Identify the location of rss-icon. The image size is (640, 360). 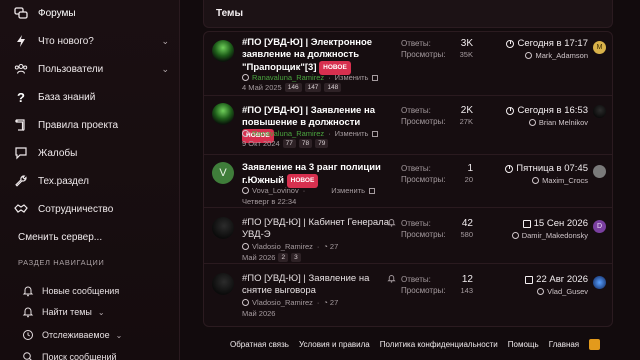
(595, 344).